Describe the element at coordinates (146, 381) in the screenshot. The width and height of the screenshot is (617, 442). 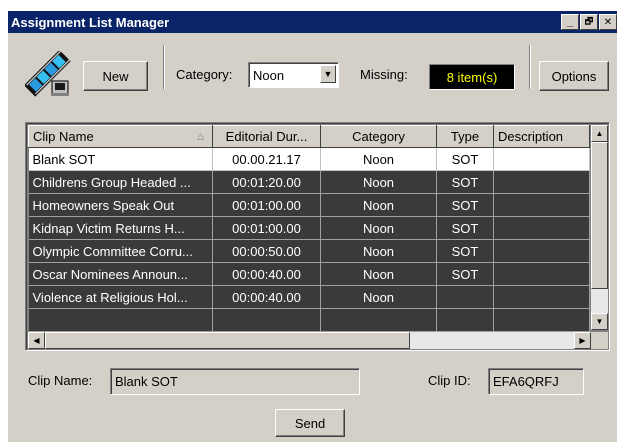
I see `clip-name-value: Blank SOT` at that location.